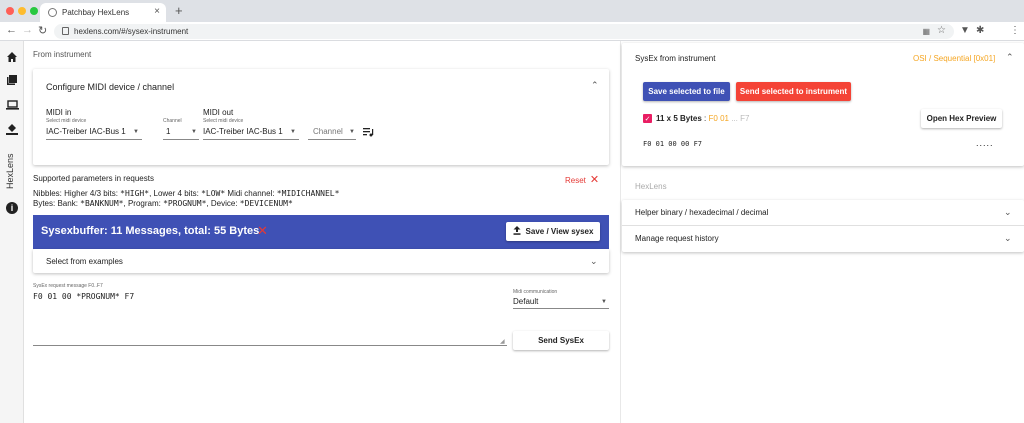 The width and height of the screenshot is (1024, 423). What do you see at coordinates (94, 139) in the screenshot?
I see `midi-in-device-underline` at bounding box center [94, 139].